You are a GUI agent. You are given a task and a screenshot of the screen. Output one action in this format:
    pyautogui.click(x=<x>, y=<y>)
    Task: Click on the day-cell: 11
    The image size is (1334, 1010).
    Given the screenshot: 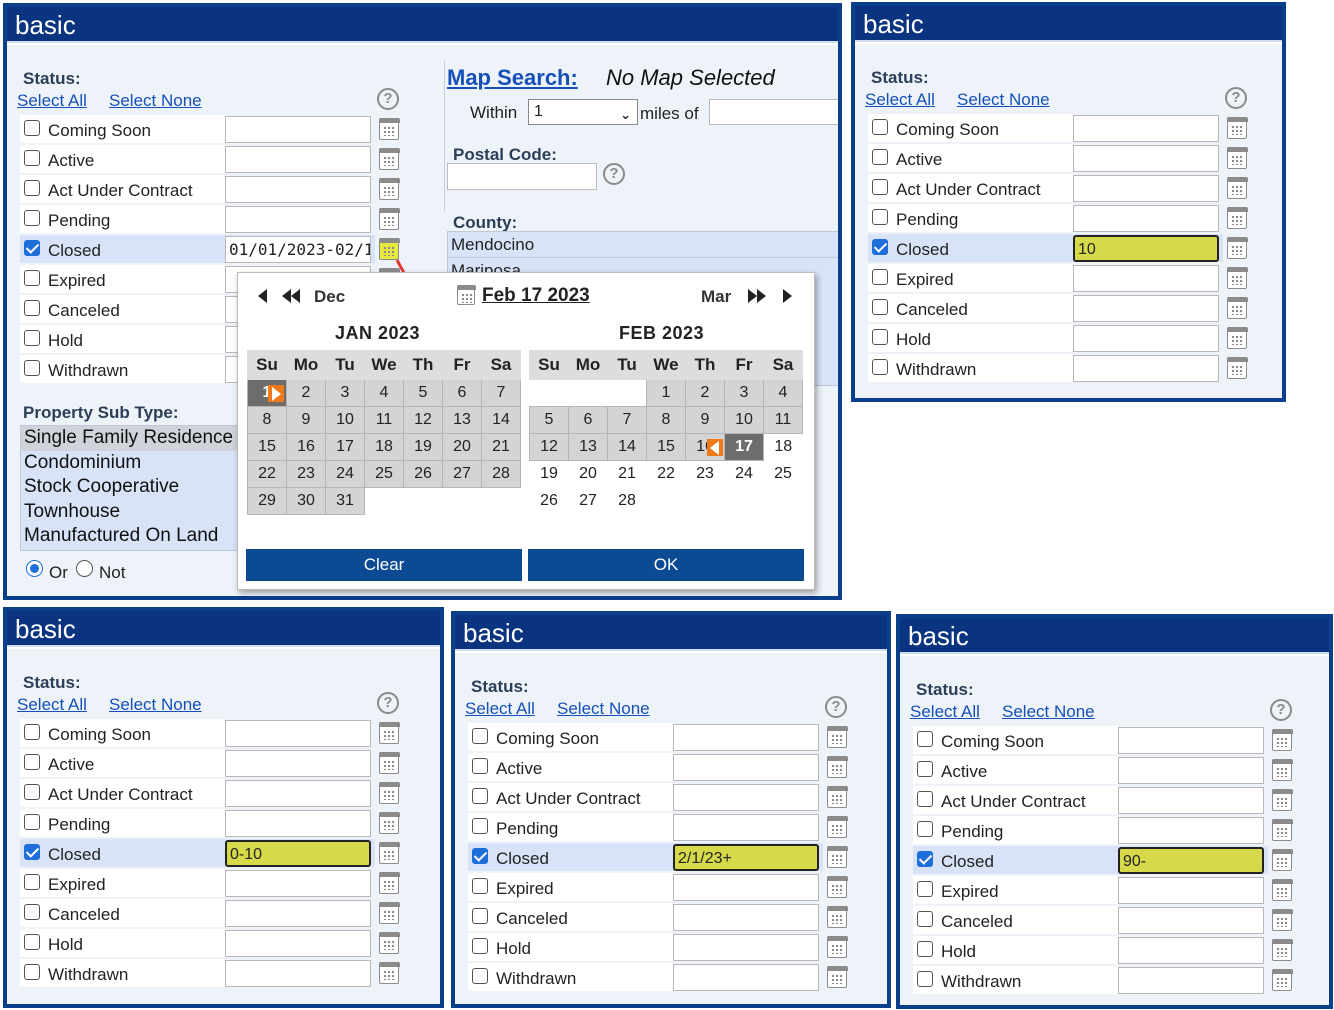 What is the action you would take?
    pyautogui.click(x=384, y=420)
    